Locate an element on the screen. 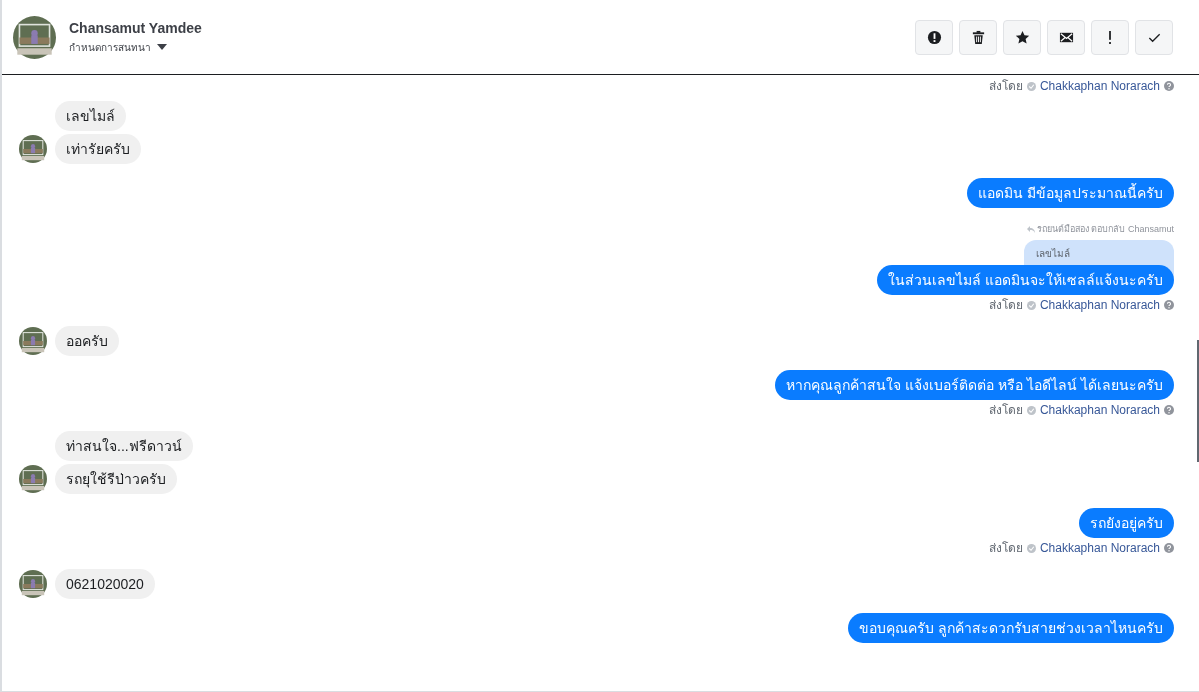 This screenshot has width=1199, height=692. outgoing-message-bubble: รถยังอยู่ครับ is located at coordinates (1126, 523).